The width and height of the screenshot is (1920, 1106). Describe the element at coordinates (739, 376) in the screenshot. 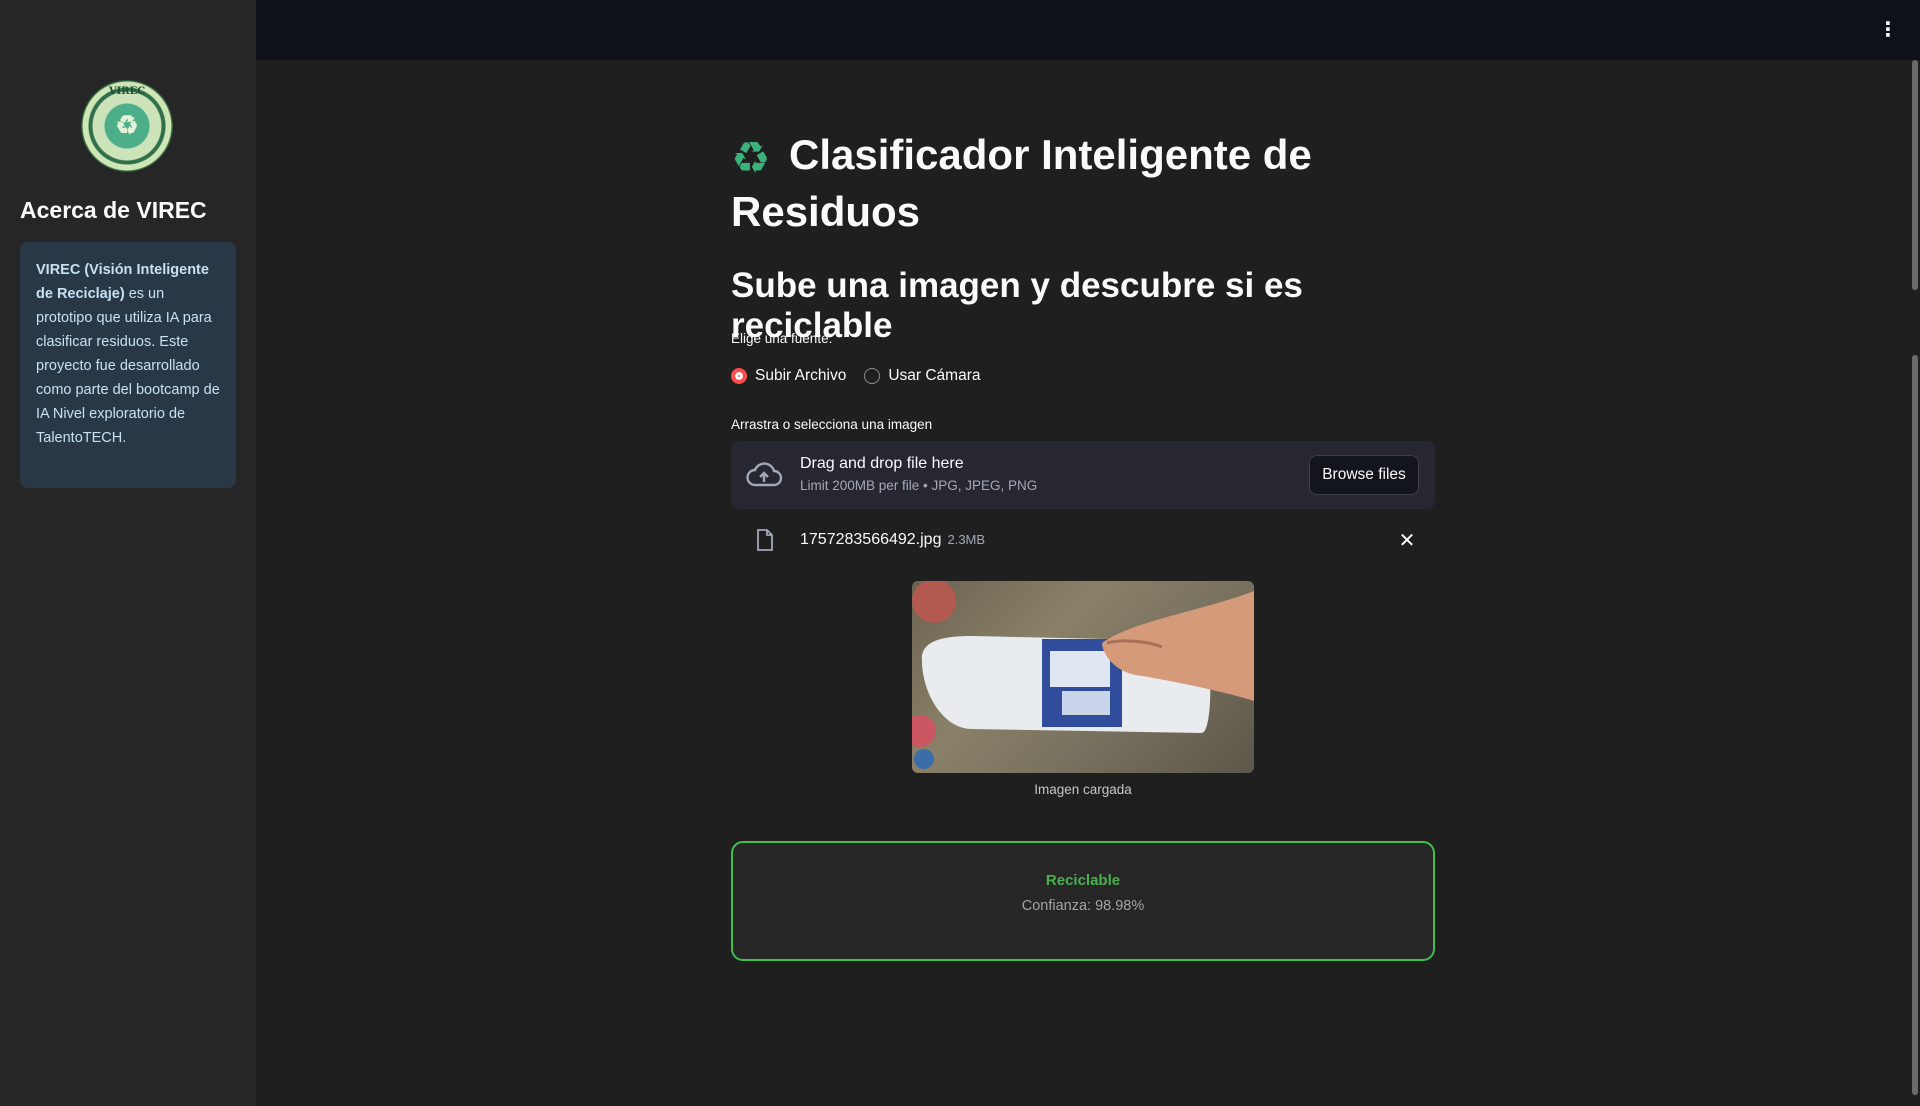

I see `radio-selected-icon` at that location.